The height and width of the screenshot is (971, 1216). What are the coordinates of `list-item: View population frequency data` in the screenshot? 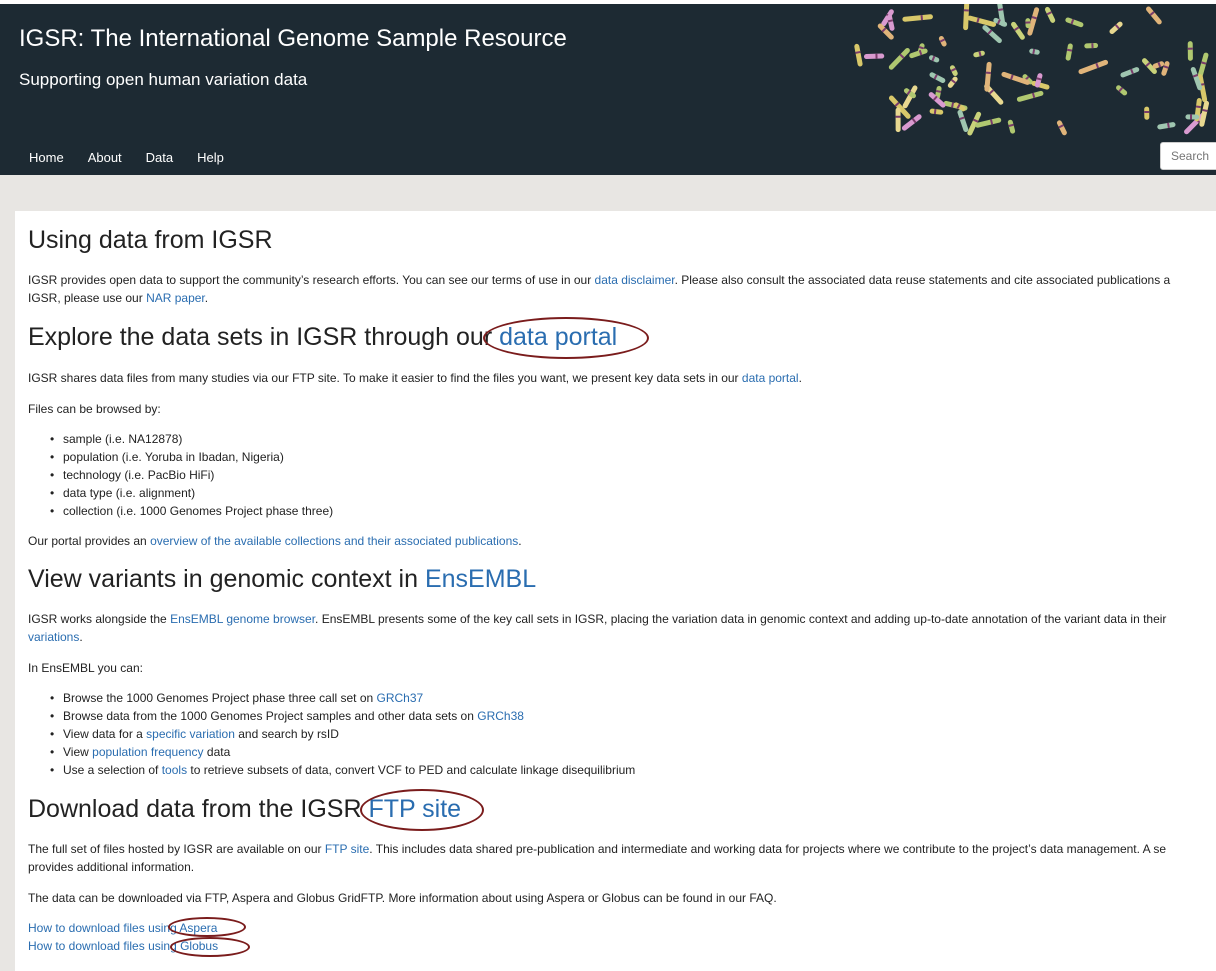 It's located at (342, 752).